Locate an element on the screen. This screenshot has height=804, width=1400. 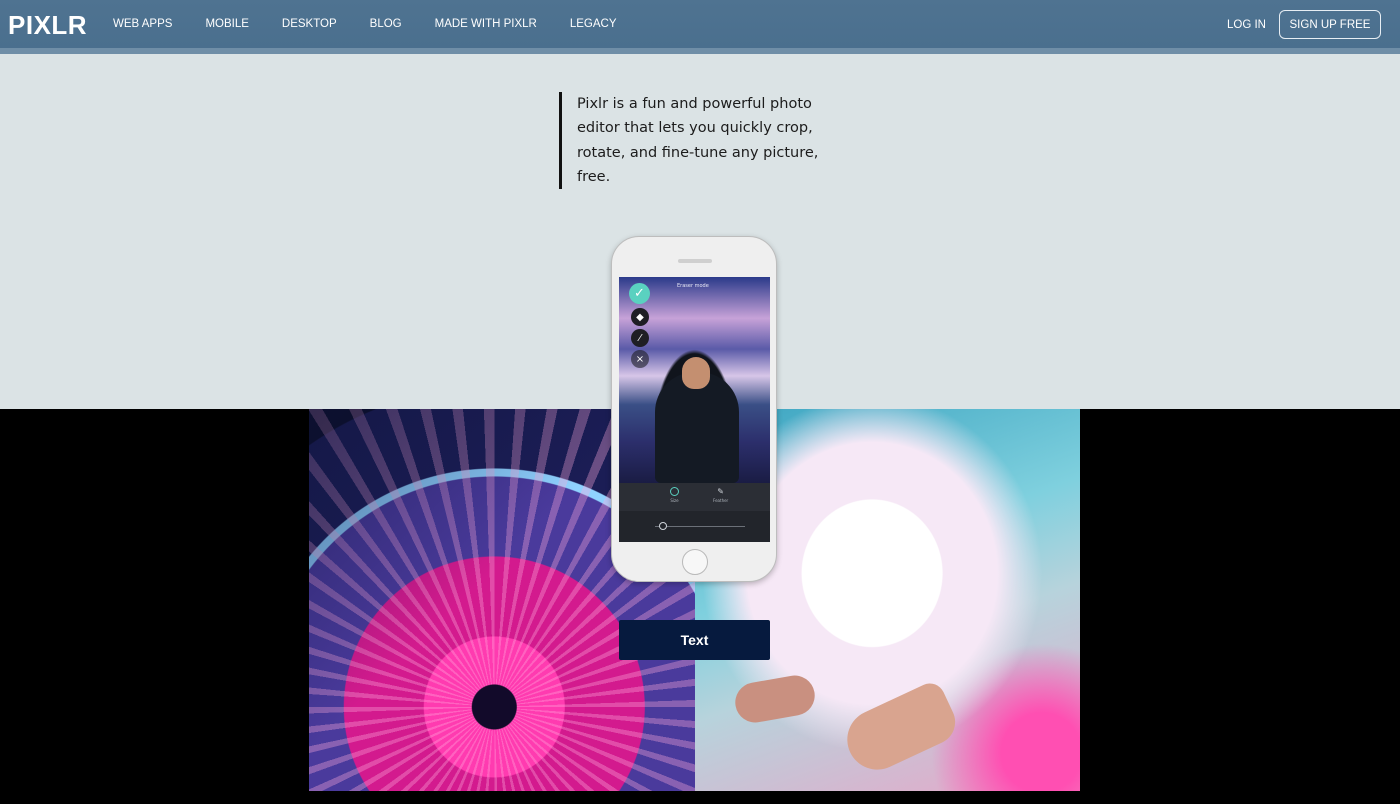
mode-feather-label: Feather is located at coordinates (721, 500).